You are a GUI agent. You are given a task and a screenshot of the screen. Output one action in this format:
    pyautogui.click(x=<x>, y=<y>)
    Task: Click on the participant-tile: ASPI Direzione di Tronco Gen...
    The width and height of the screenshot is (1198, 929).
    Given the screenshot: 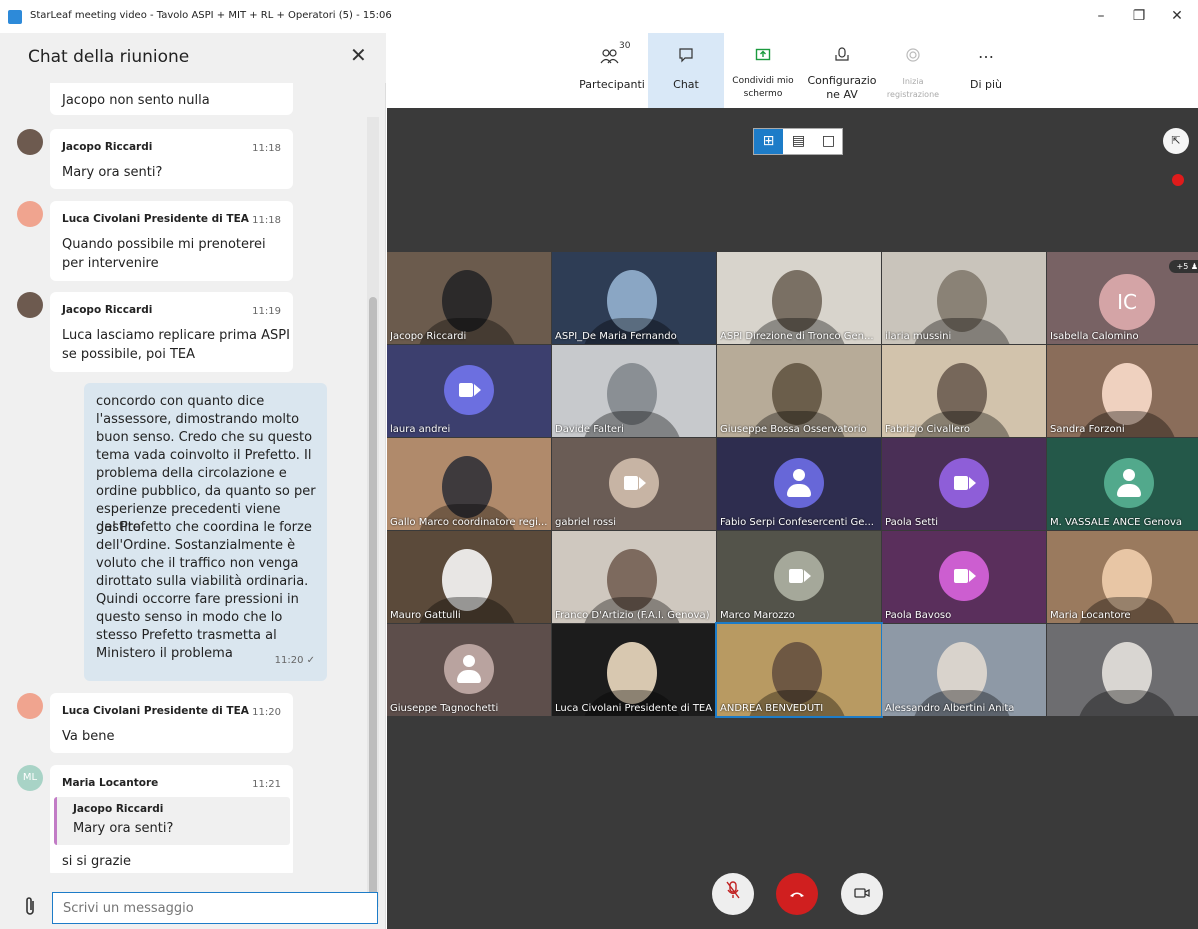 What is the action you would take?
    pyautogui.click(x=799, y=298)
    